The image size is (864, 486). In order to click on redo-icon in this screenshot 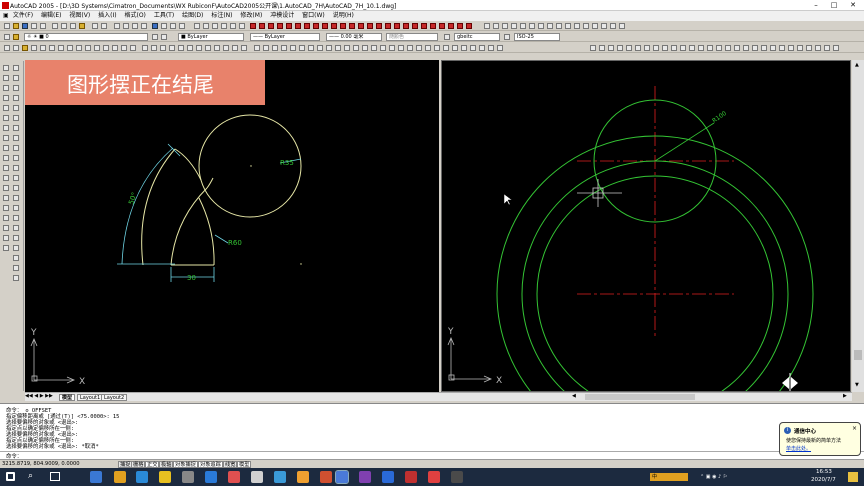, I will do `click(104, 26)`.